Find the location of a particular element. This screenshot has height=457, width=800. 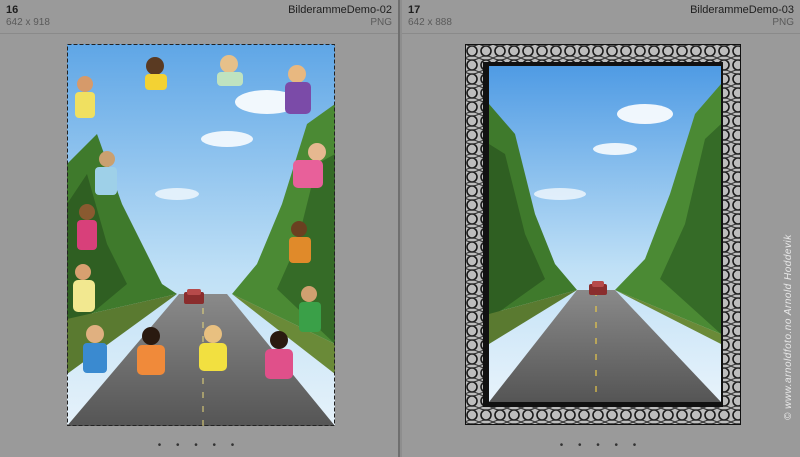

cell-header: 17 642 x 888 BilderammeDemo-03 PNG is located at coordinates (601, 17).